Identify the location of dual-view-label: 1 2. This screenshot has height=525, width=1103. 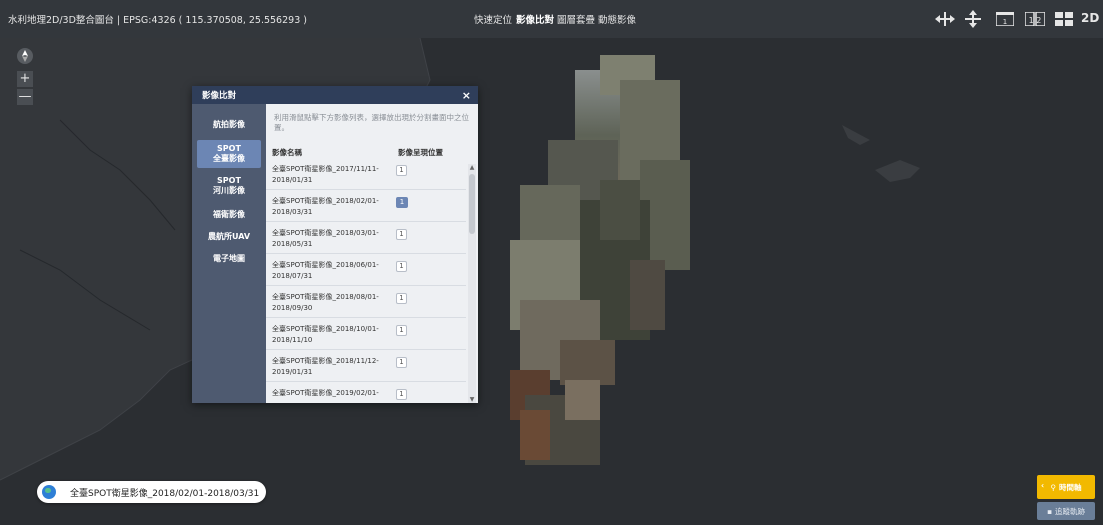
(1035, 20).